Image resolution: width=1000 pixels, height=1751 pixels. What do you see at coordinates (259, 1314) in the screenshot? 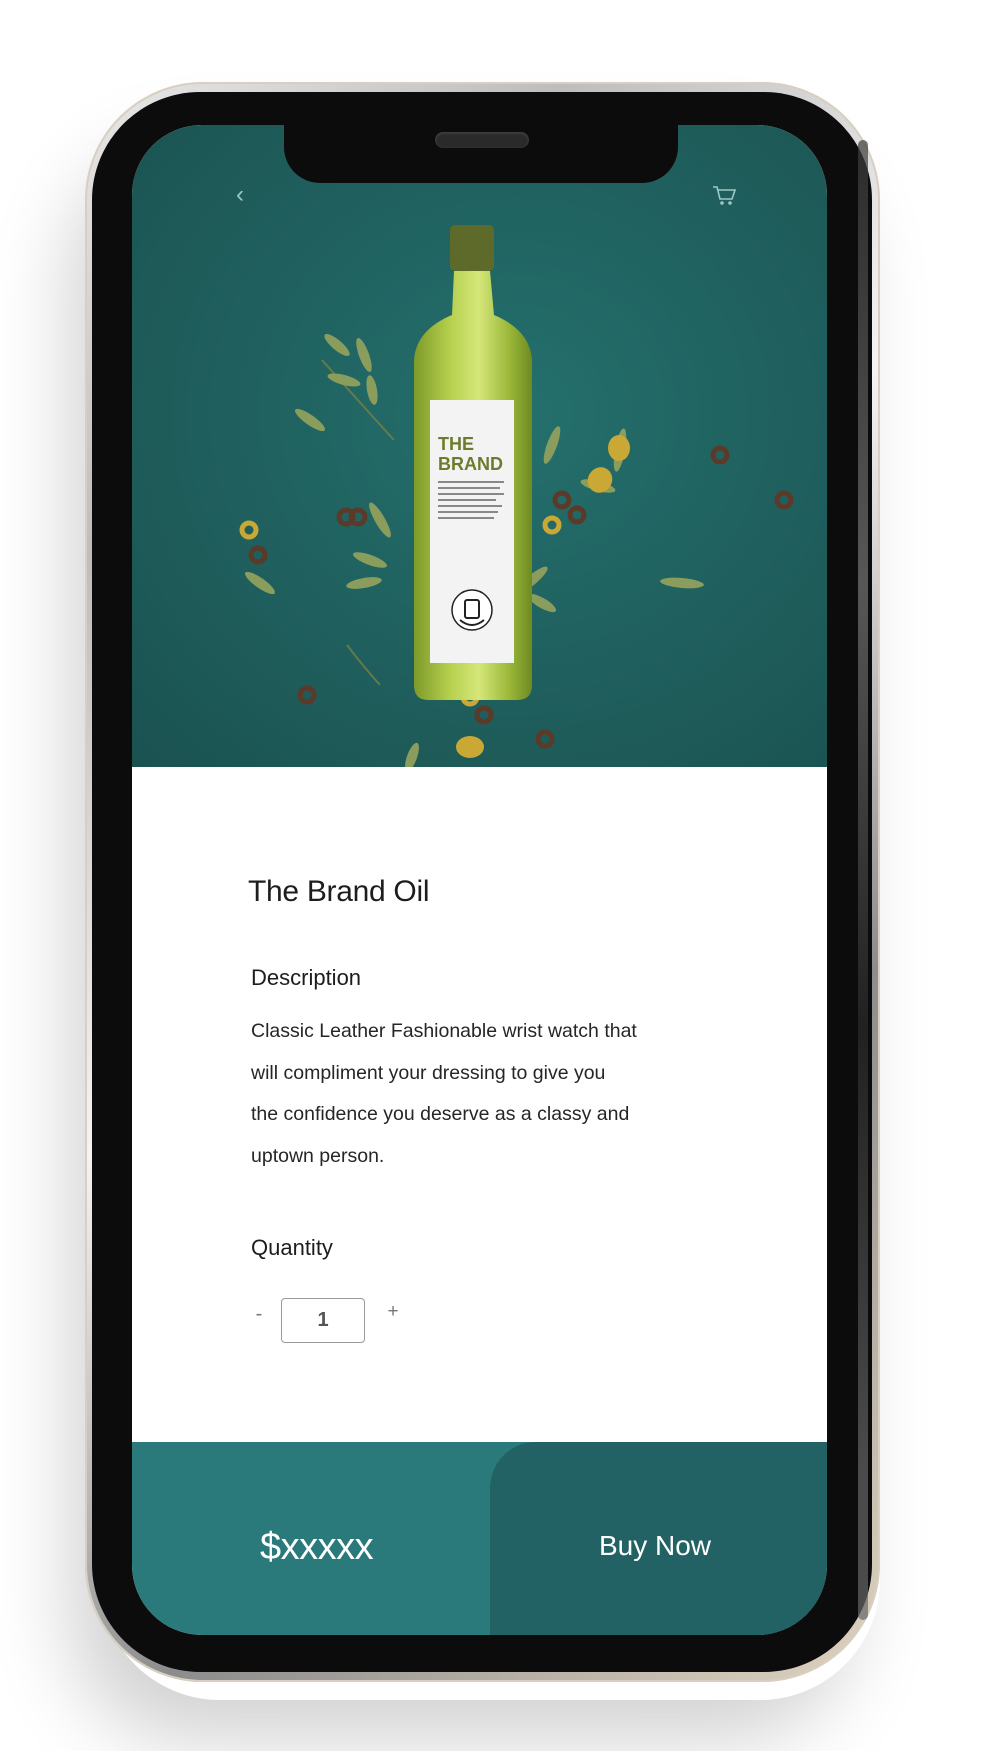
I see `quantity-decrease-button: -` at bounding box center [259, 1314].